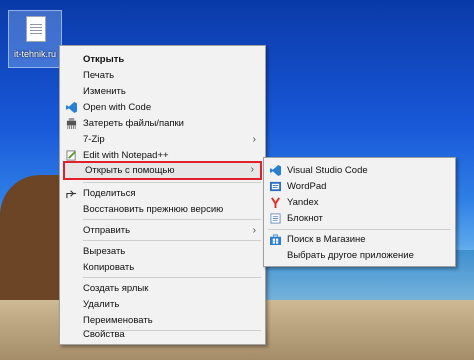  I want to click on desktop-file-icon: it-tehnik.ru, so click(35, 39).